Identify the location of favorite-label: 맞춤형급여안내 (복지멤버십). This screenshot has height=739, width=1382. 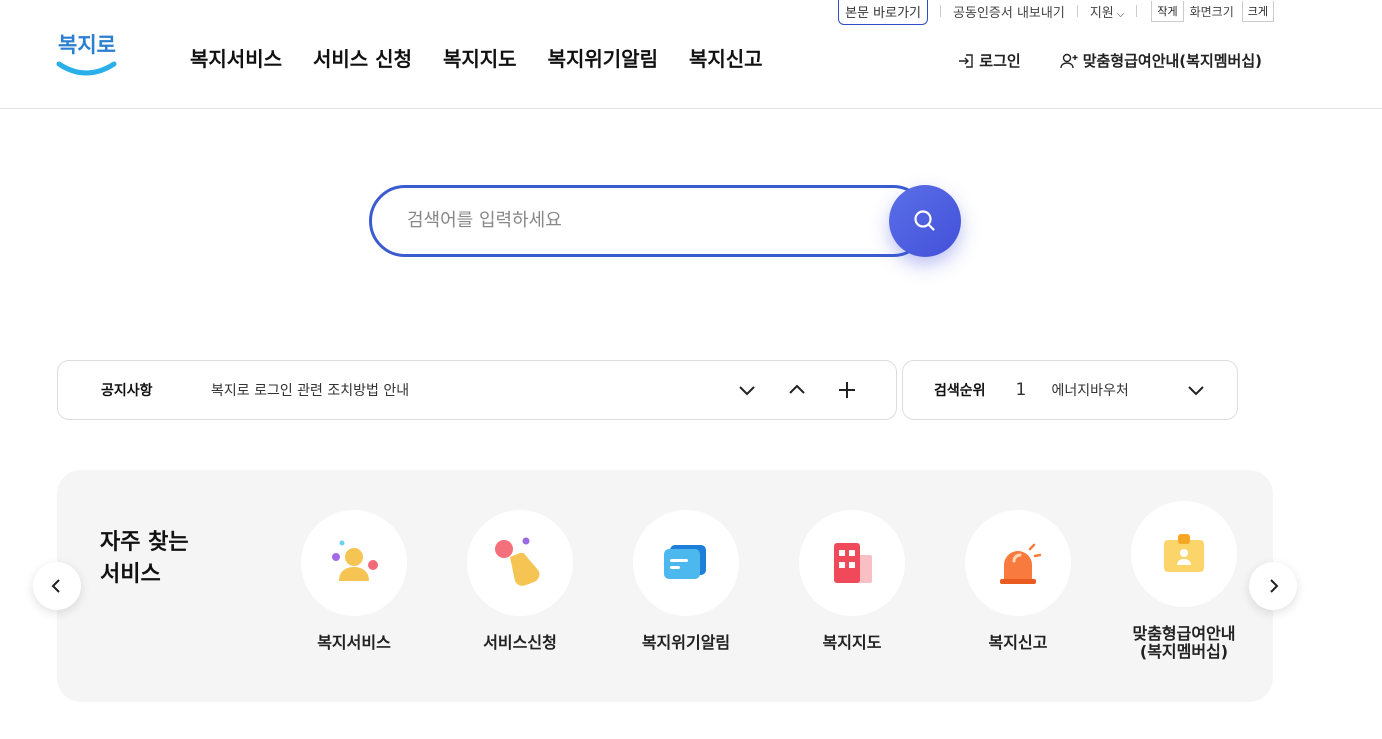
(1183, 643).